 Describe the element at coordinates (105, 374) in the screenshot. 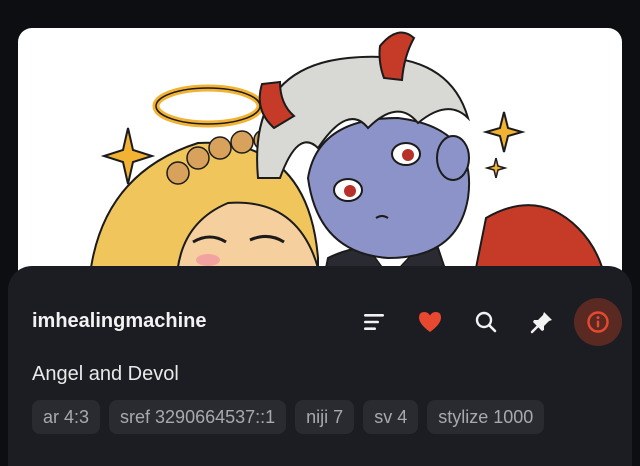

I see `prompt-title: Angel and Devol` at that location.